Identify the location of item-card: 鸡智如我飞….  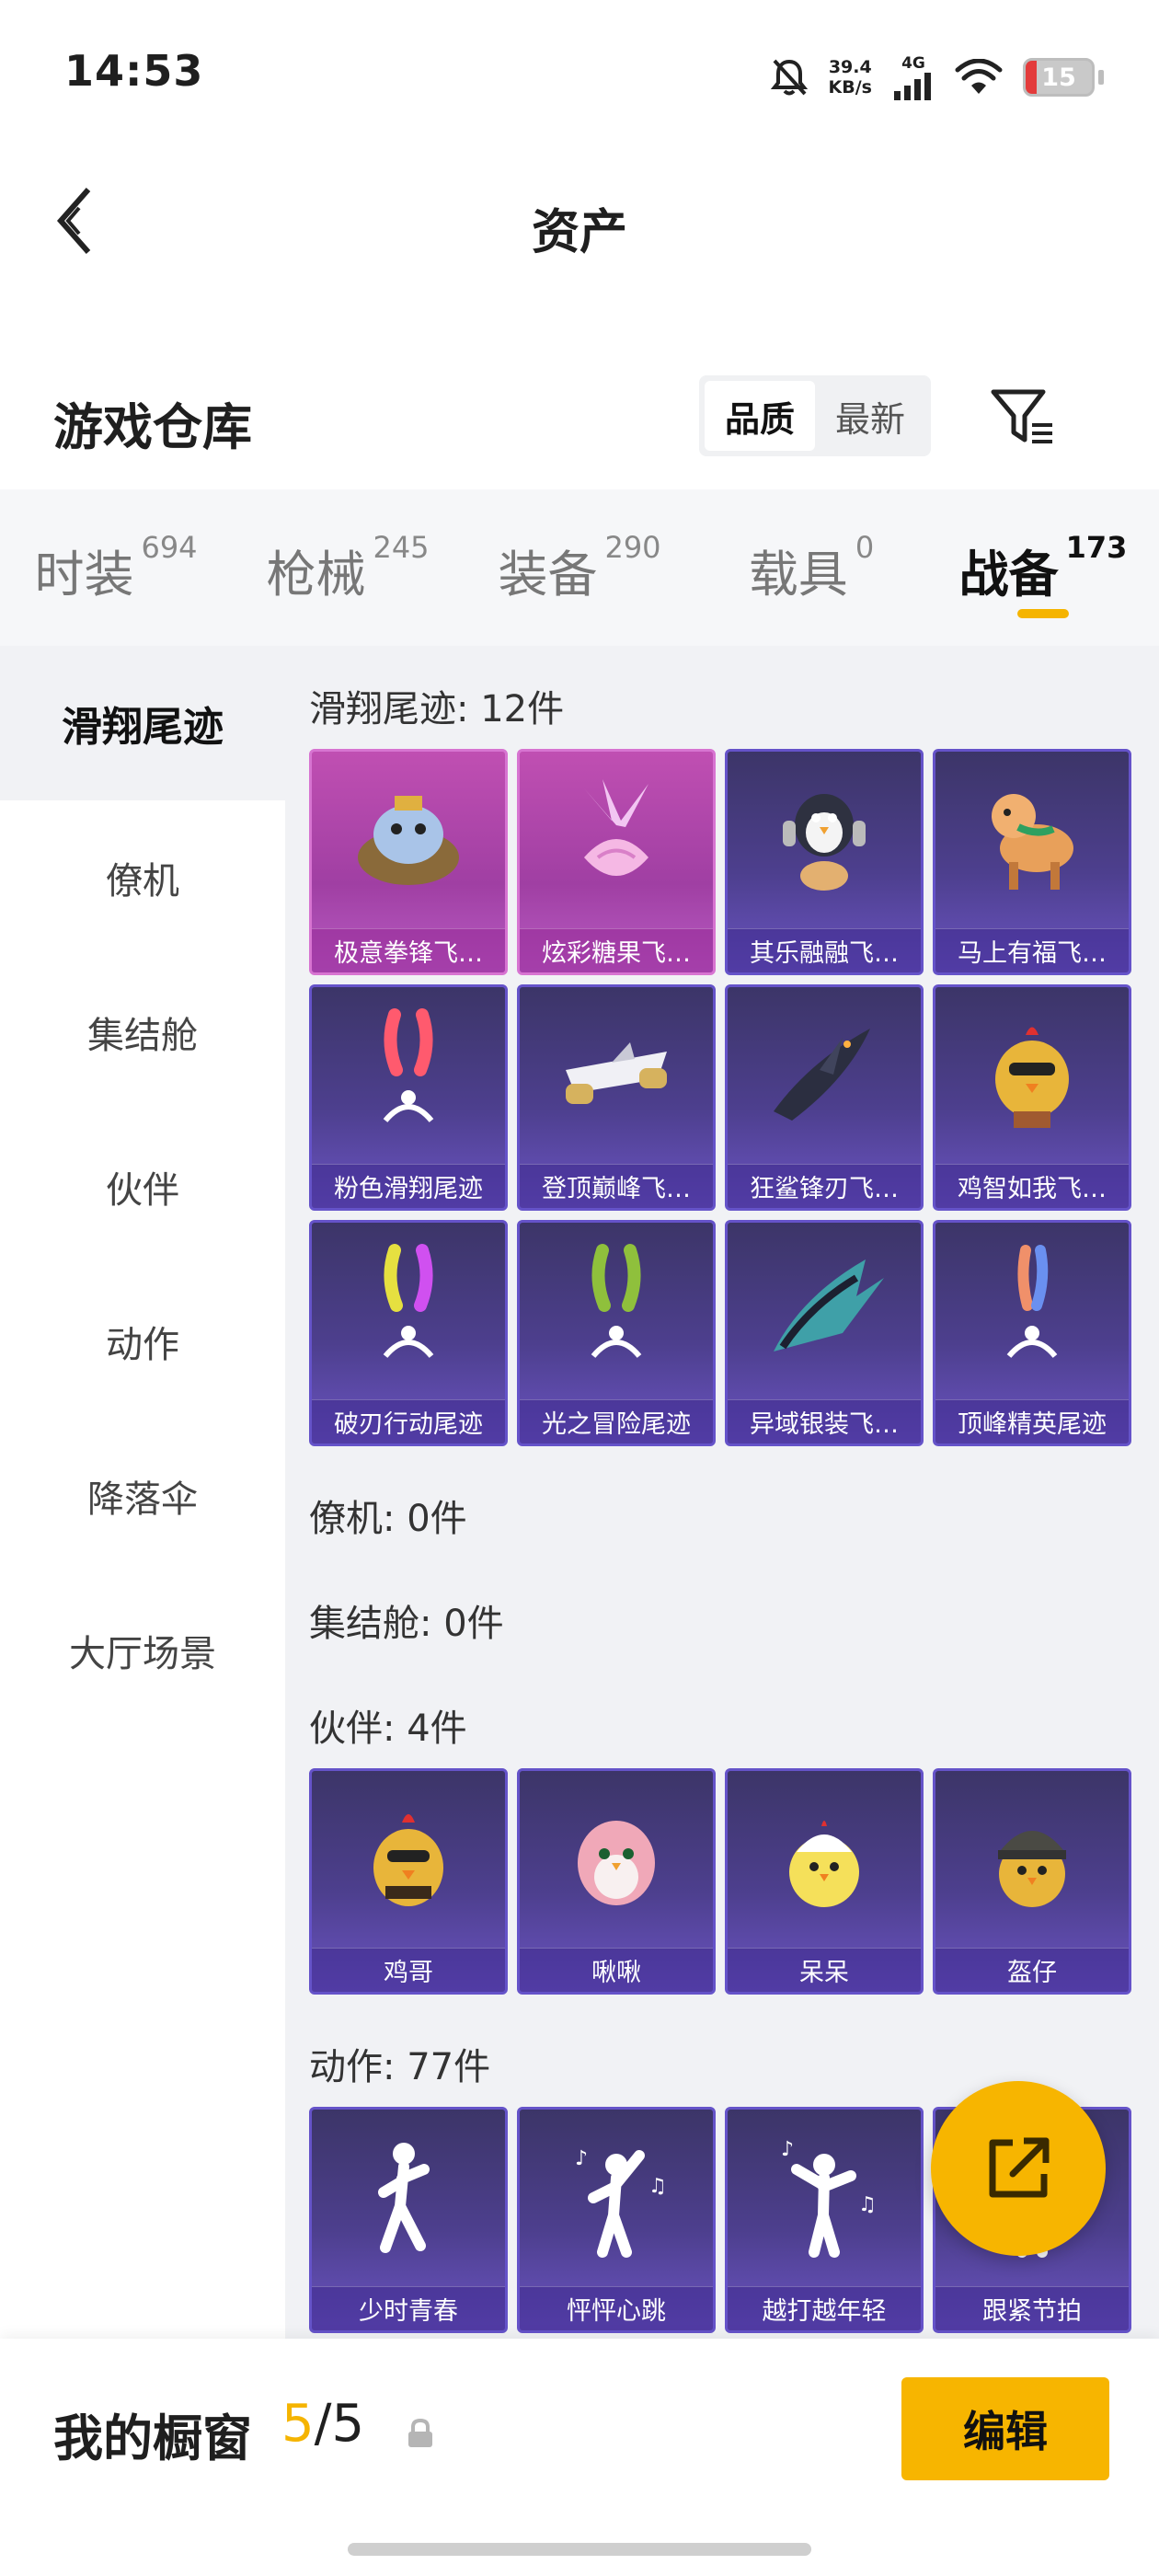
(1032, 1097).